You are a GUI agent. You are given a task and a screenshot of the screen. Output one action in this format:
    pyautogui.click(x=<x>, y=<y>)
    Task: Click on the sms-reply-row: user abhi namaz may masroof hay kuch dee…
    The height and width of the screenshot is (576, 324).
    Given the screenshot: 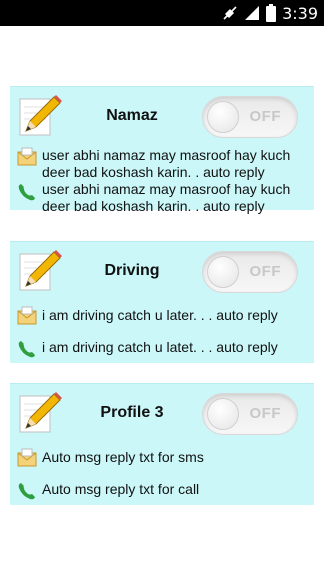 What is the action you would take?
    pyautogui.click(x=162, y=162)
    